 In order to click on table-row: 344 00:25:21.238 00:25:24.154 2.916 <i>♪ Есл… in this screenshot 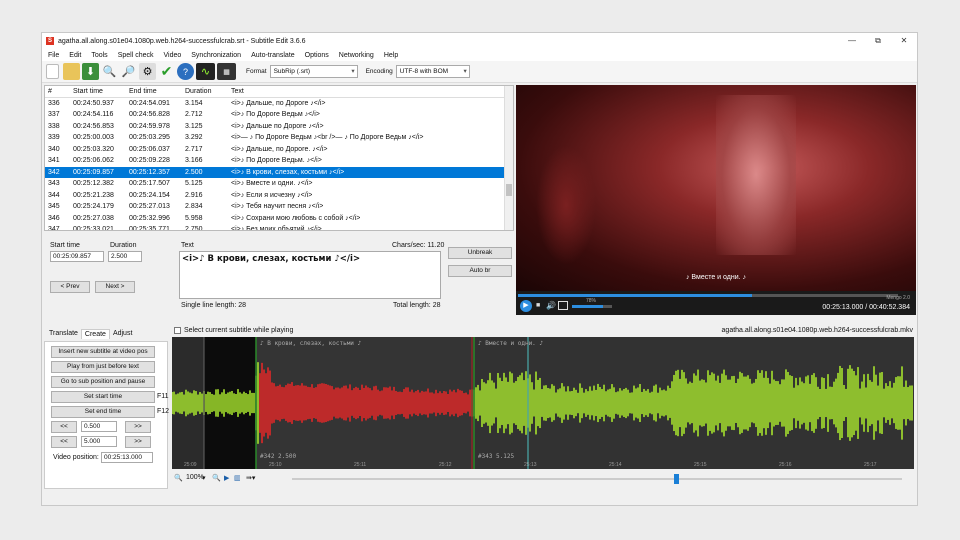, I will do `click(279, 196)`.